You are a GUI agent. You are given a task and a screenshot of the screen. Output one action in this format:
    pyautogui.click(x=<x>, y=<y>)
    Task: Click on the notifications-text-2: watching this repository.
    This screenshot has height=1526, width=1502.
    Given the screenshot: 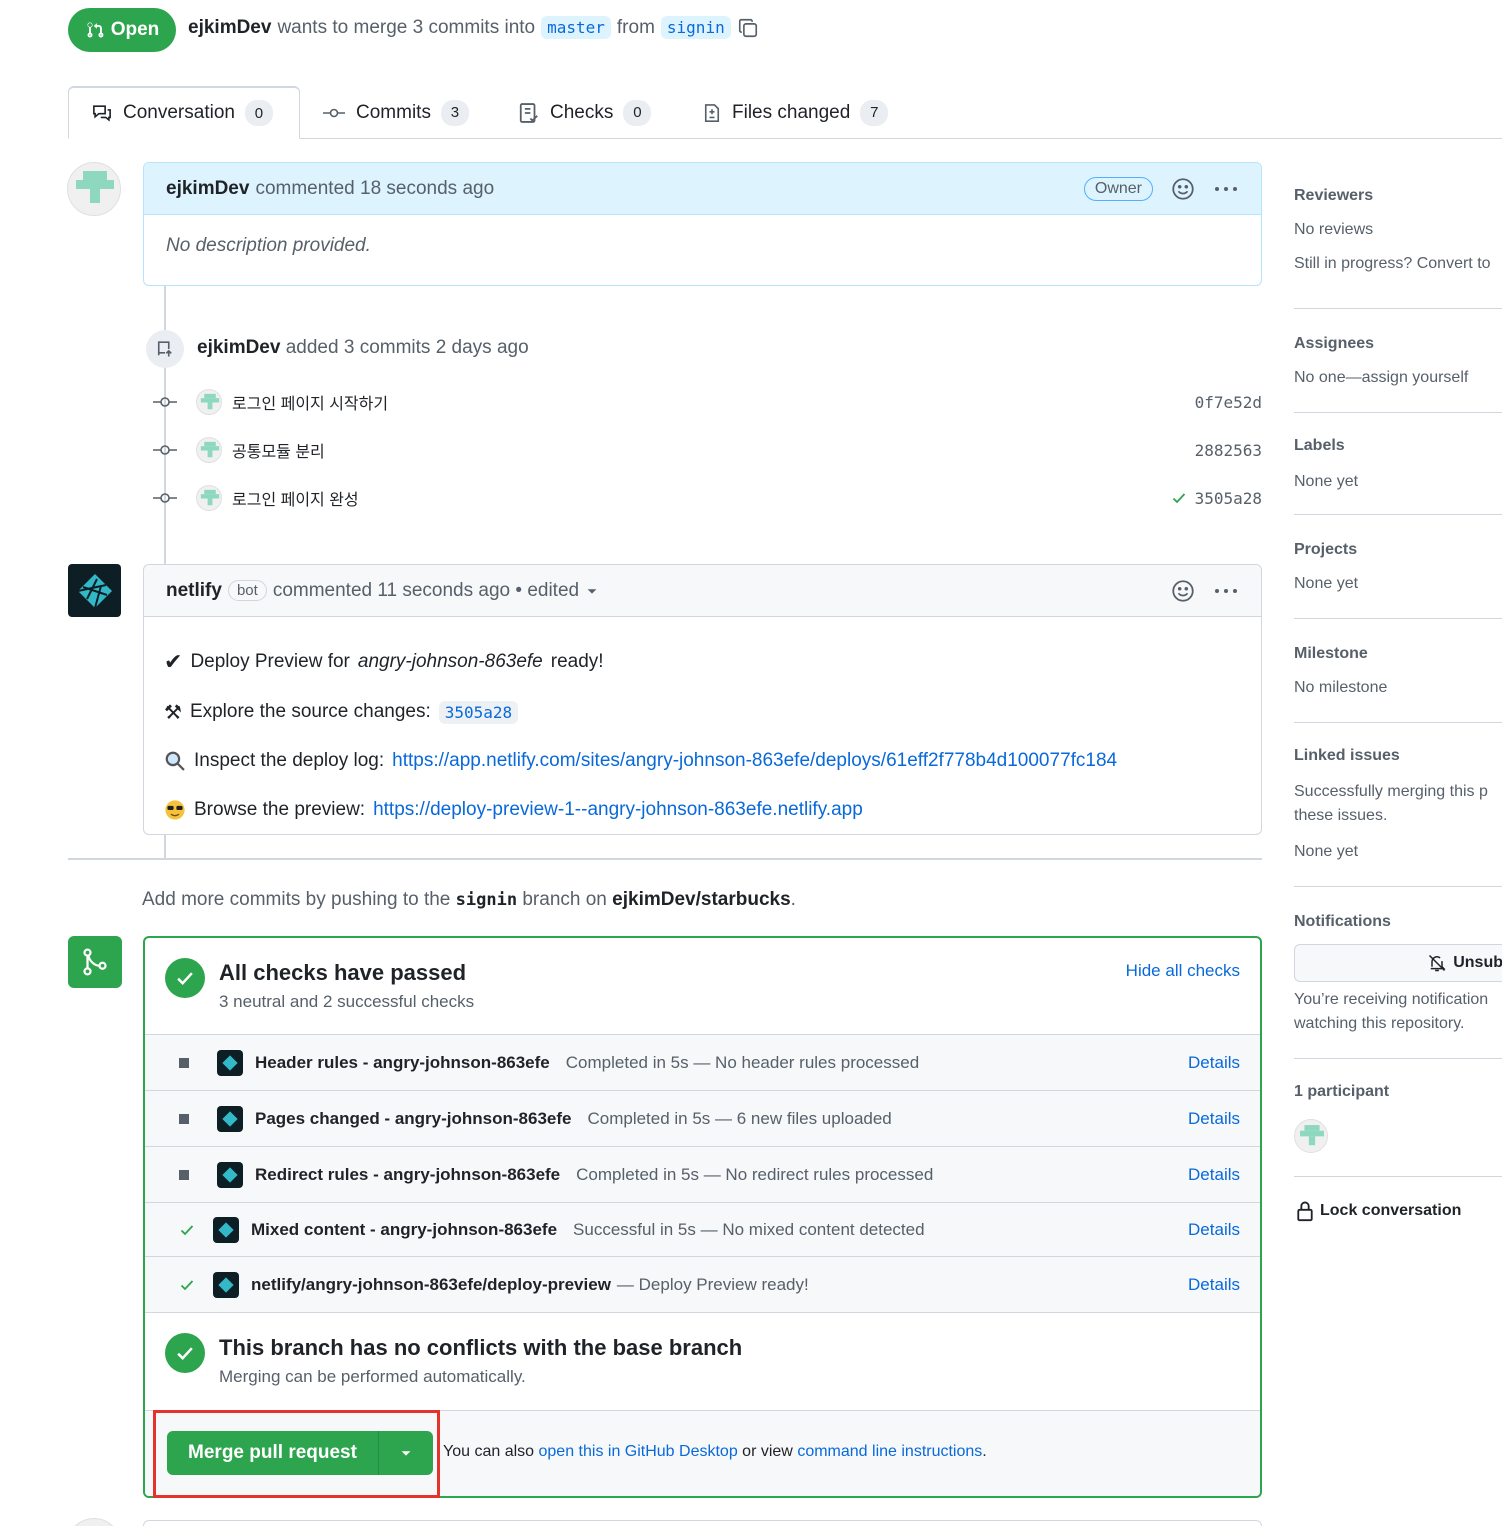 What is the action you would take?
    pyautogui.click(x=1379, y=1023)
    